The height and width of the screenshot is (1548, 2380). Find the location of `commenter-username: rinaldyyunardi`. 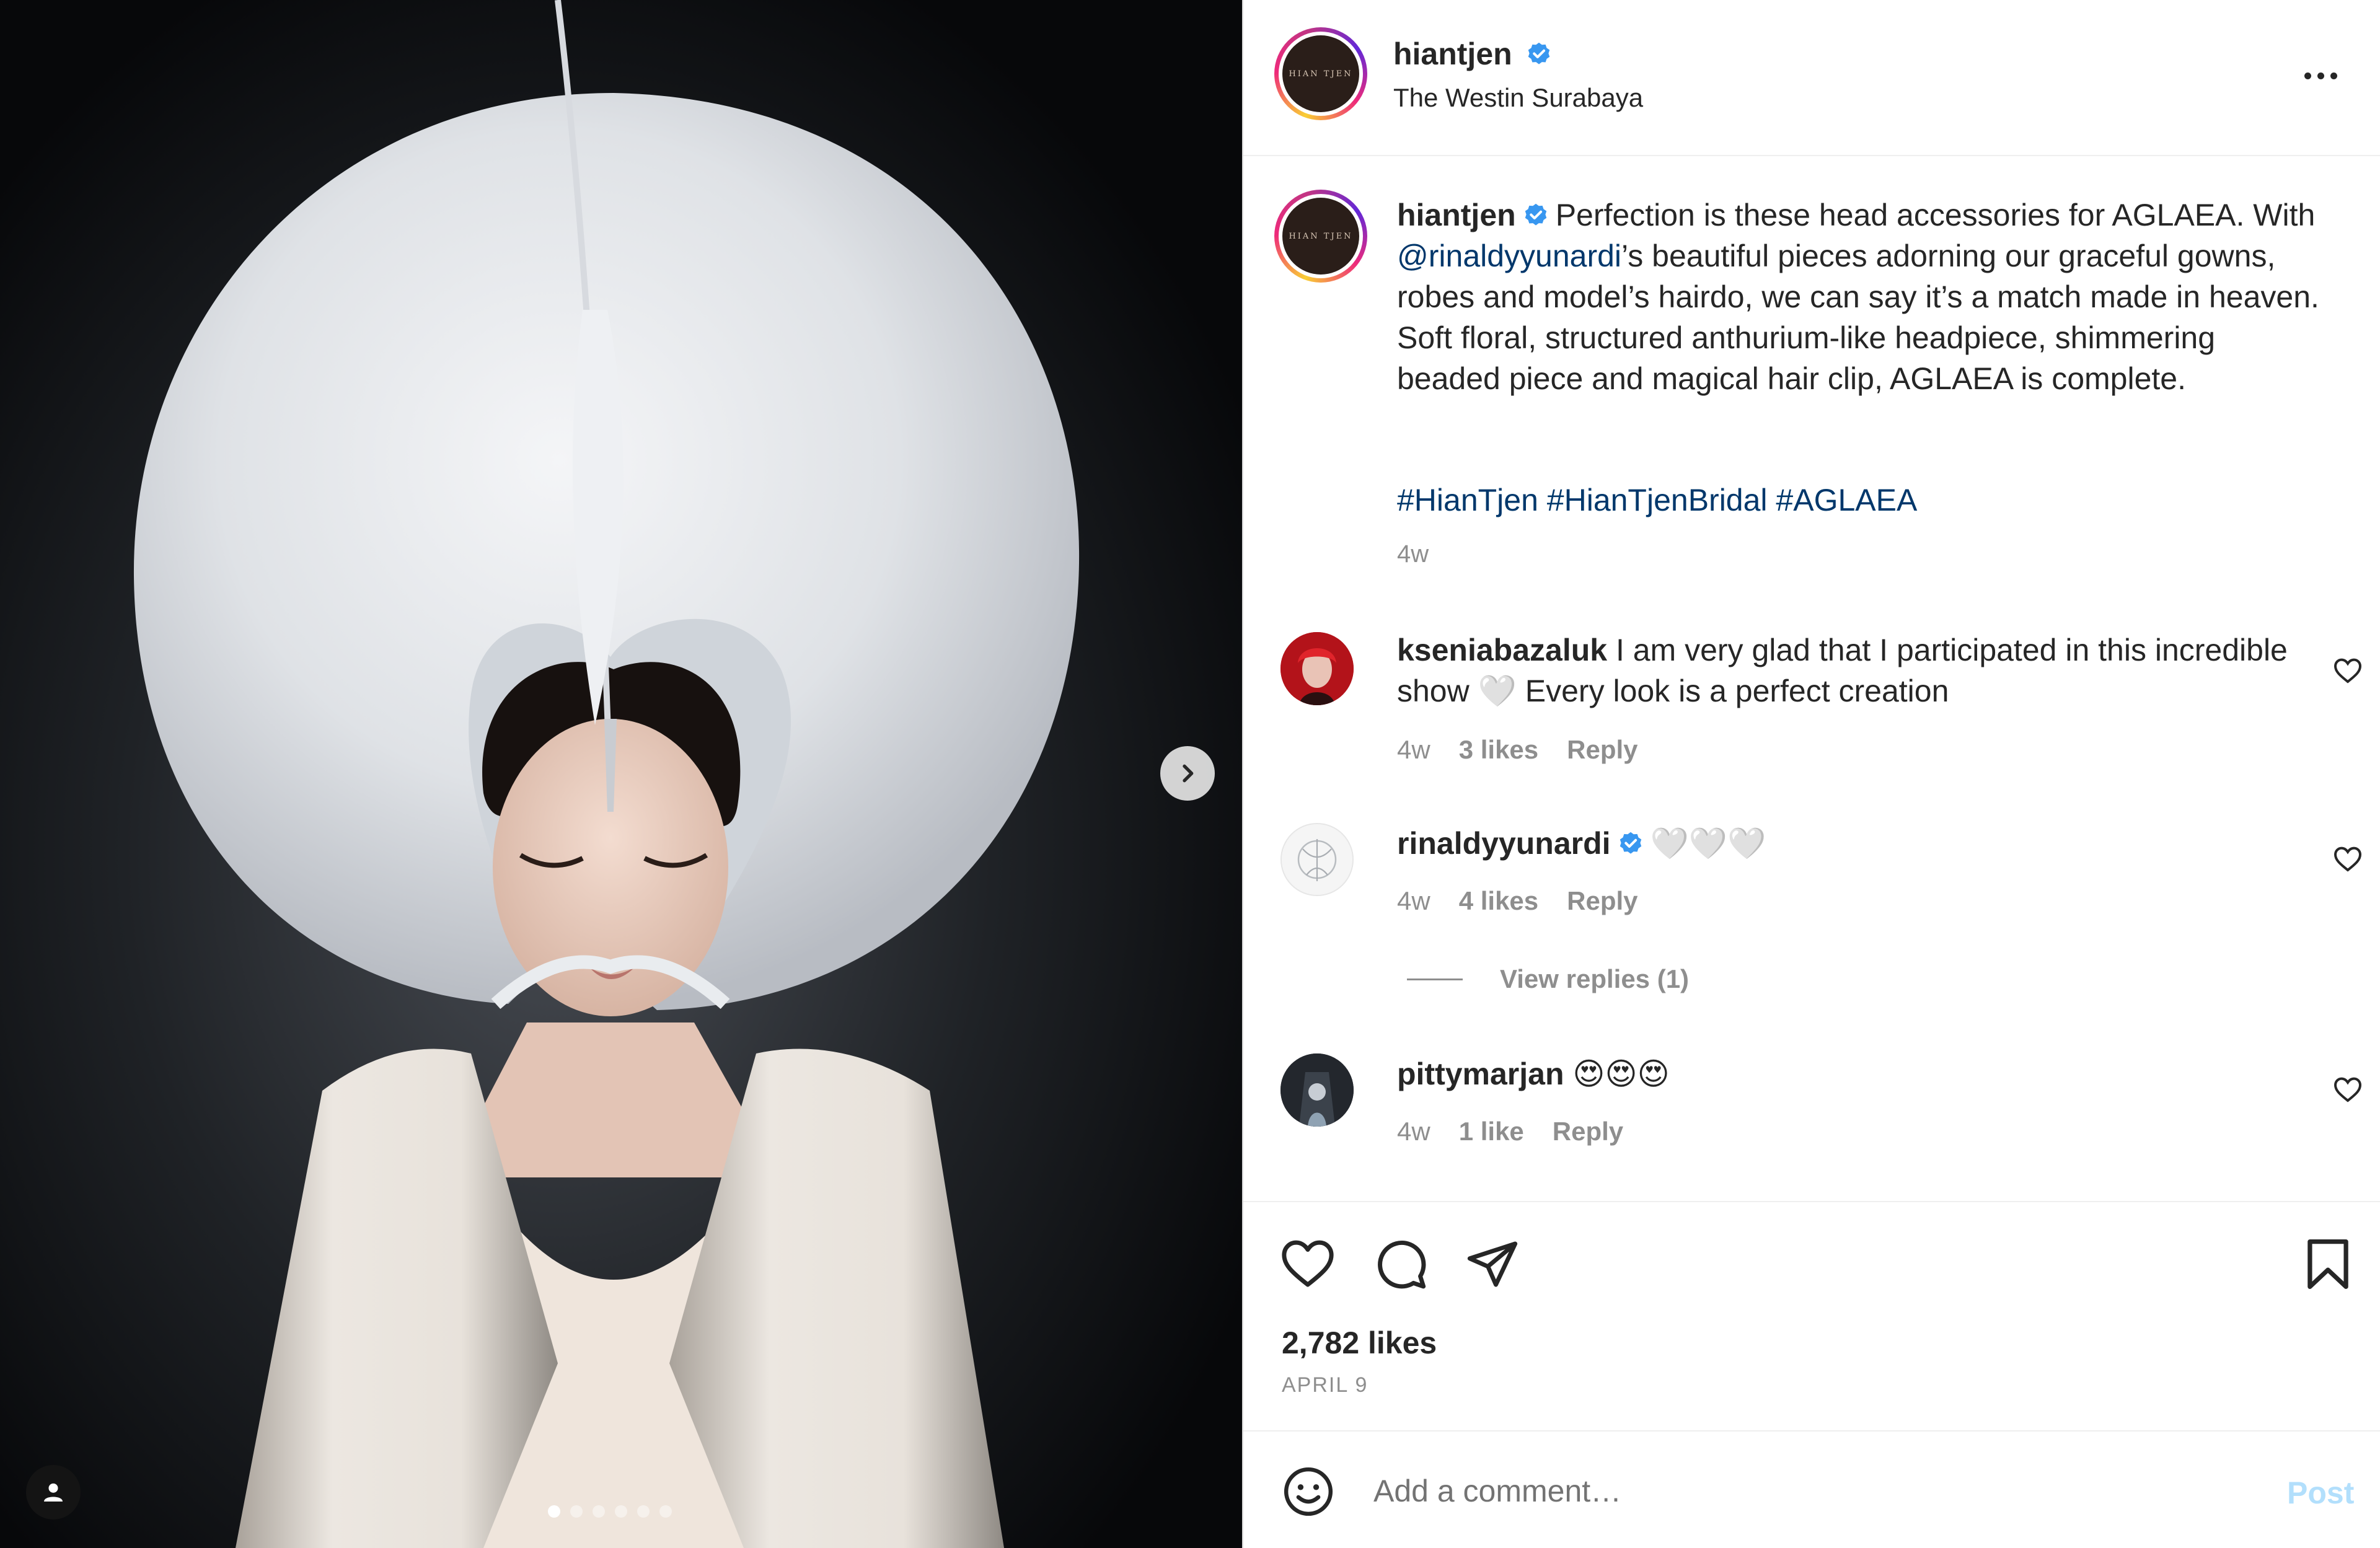

commenter-username: rinaldyyunardi is located at coordinates (1504, 843).